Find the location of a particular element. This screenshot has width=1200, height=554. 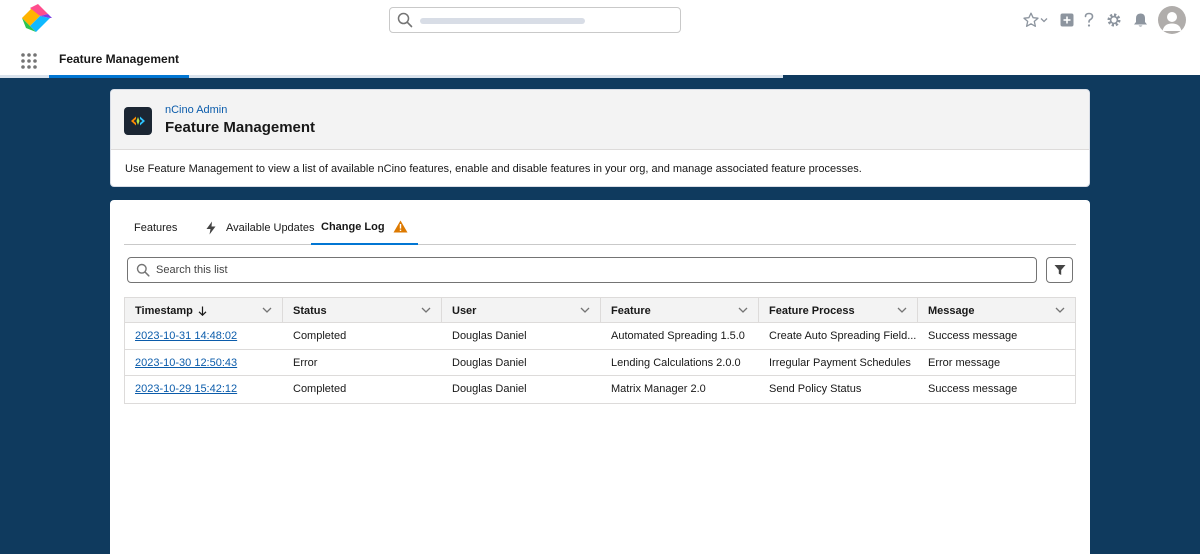

filter-icon is located at coordinates (1059, 270).